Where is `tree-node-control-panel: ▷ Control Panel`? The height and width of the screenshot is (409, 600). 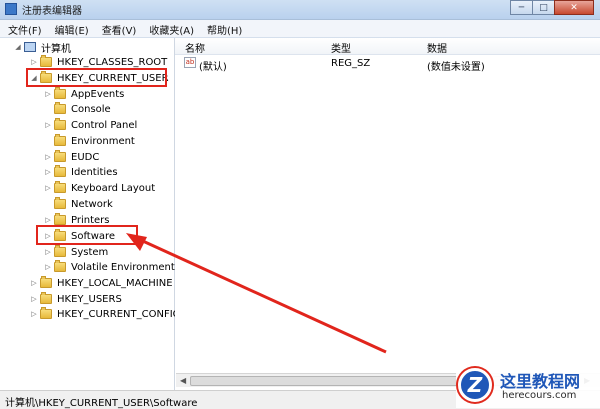
tree-node-control-panel: ▷ Control Panel is located at coordinates (90, 125).